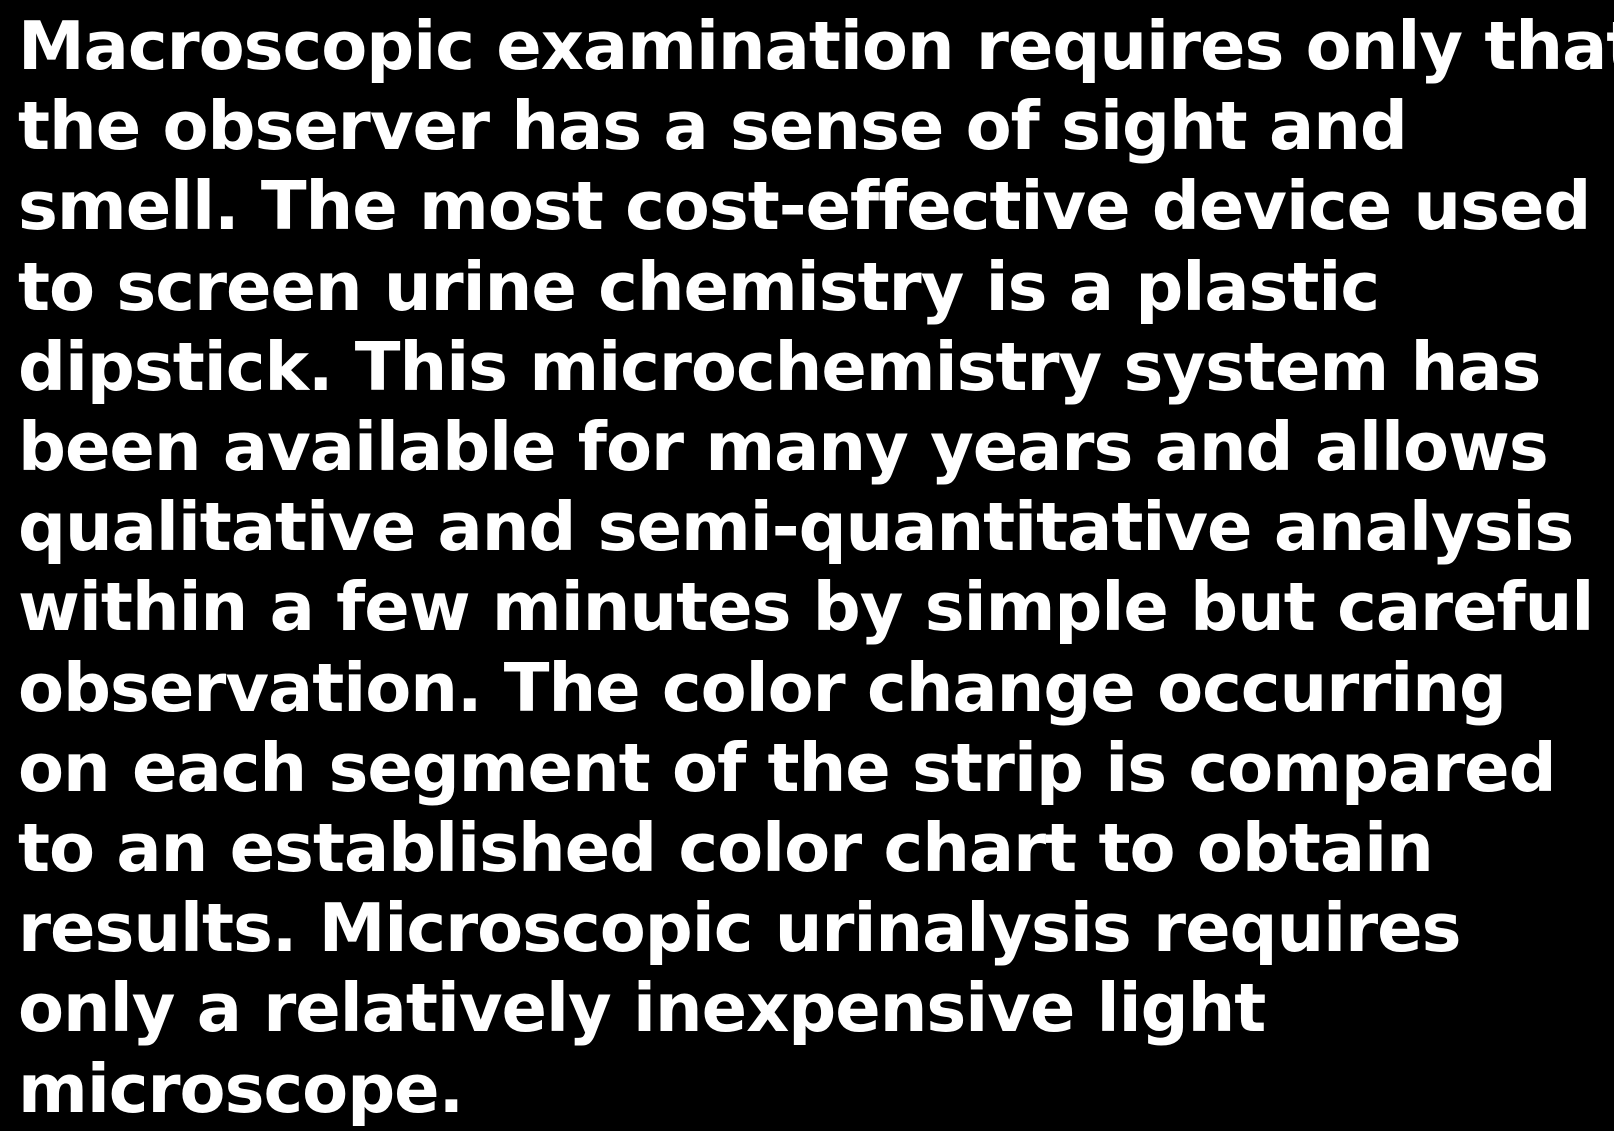 The image size is (1614, 1131). Describe the element at coordinates (740, 928) in the screenshot. I see `text-line: results. Microscopic urinalysis requires` at that location.